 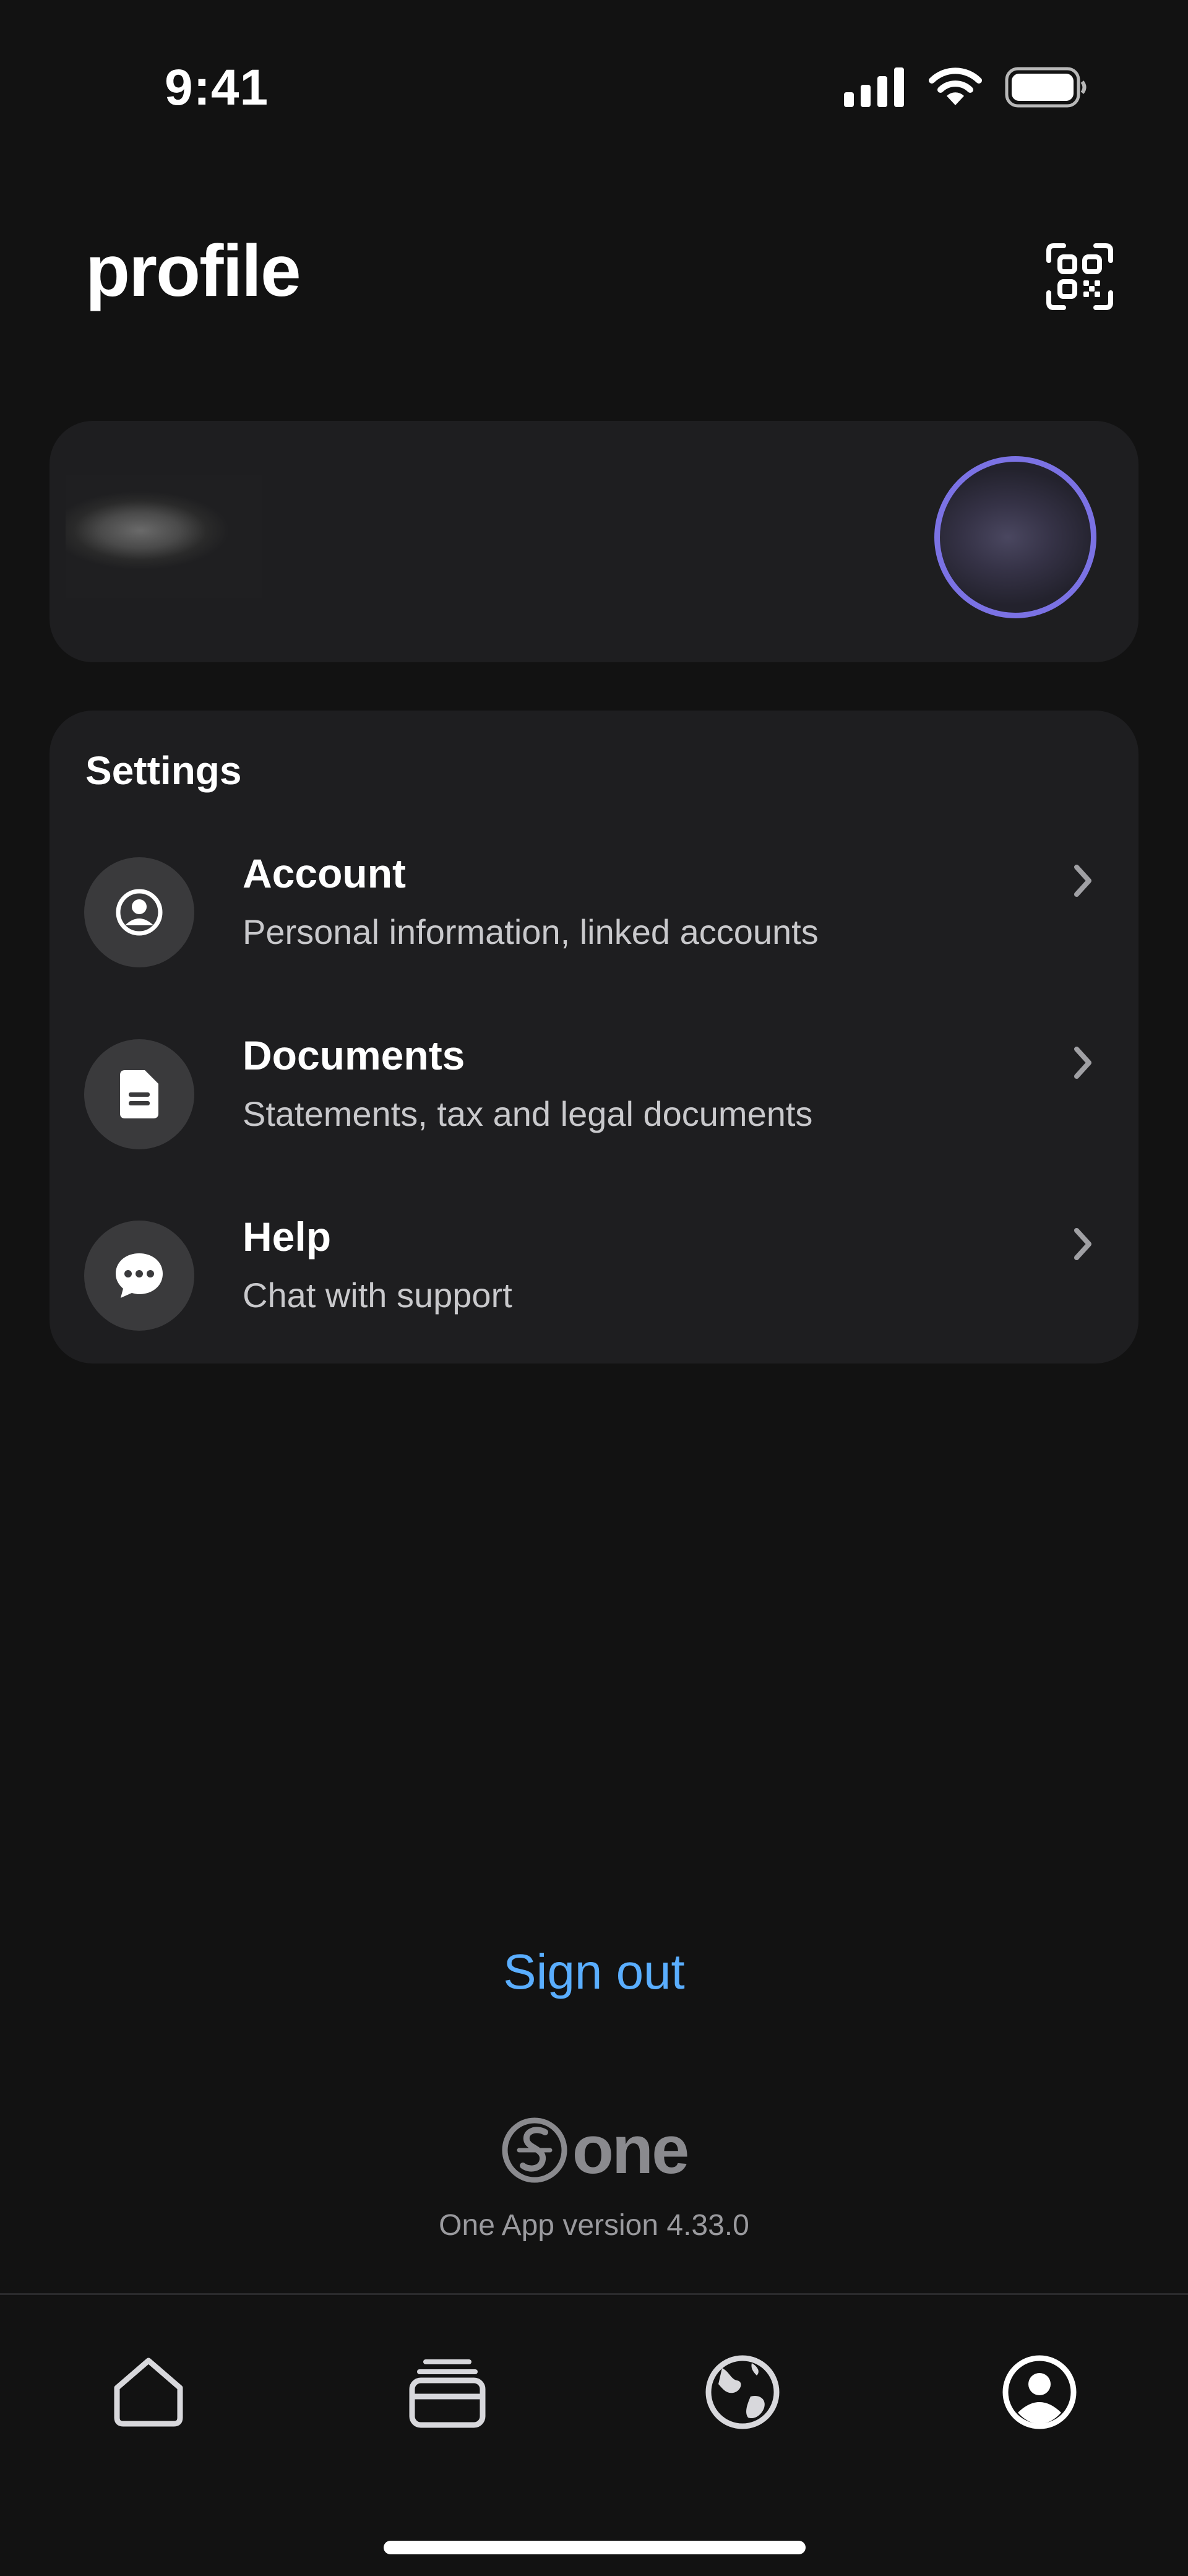 I want to click on settings-item-help: Help Chat with support, so click(x=594, y=1285).